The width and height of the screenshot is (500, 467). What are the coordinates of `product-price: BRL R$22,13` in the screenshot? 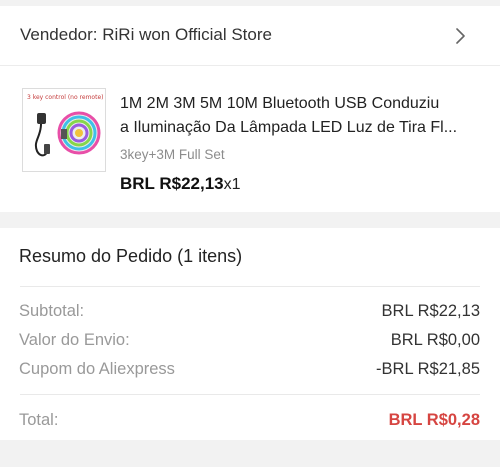 It's located at (172, 183).